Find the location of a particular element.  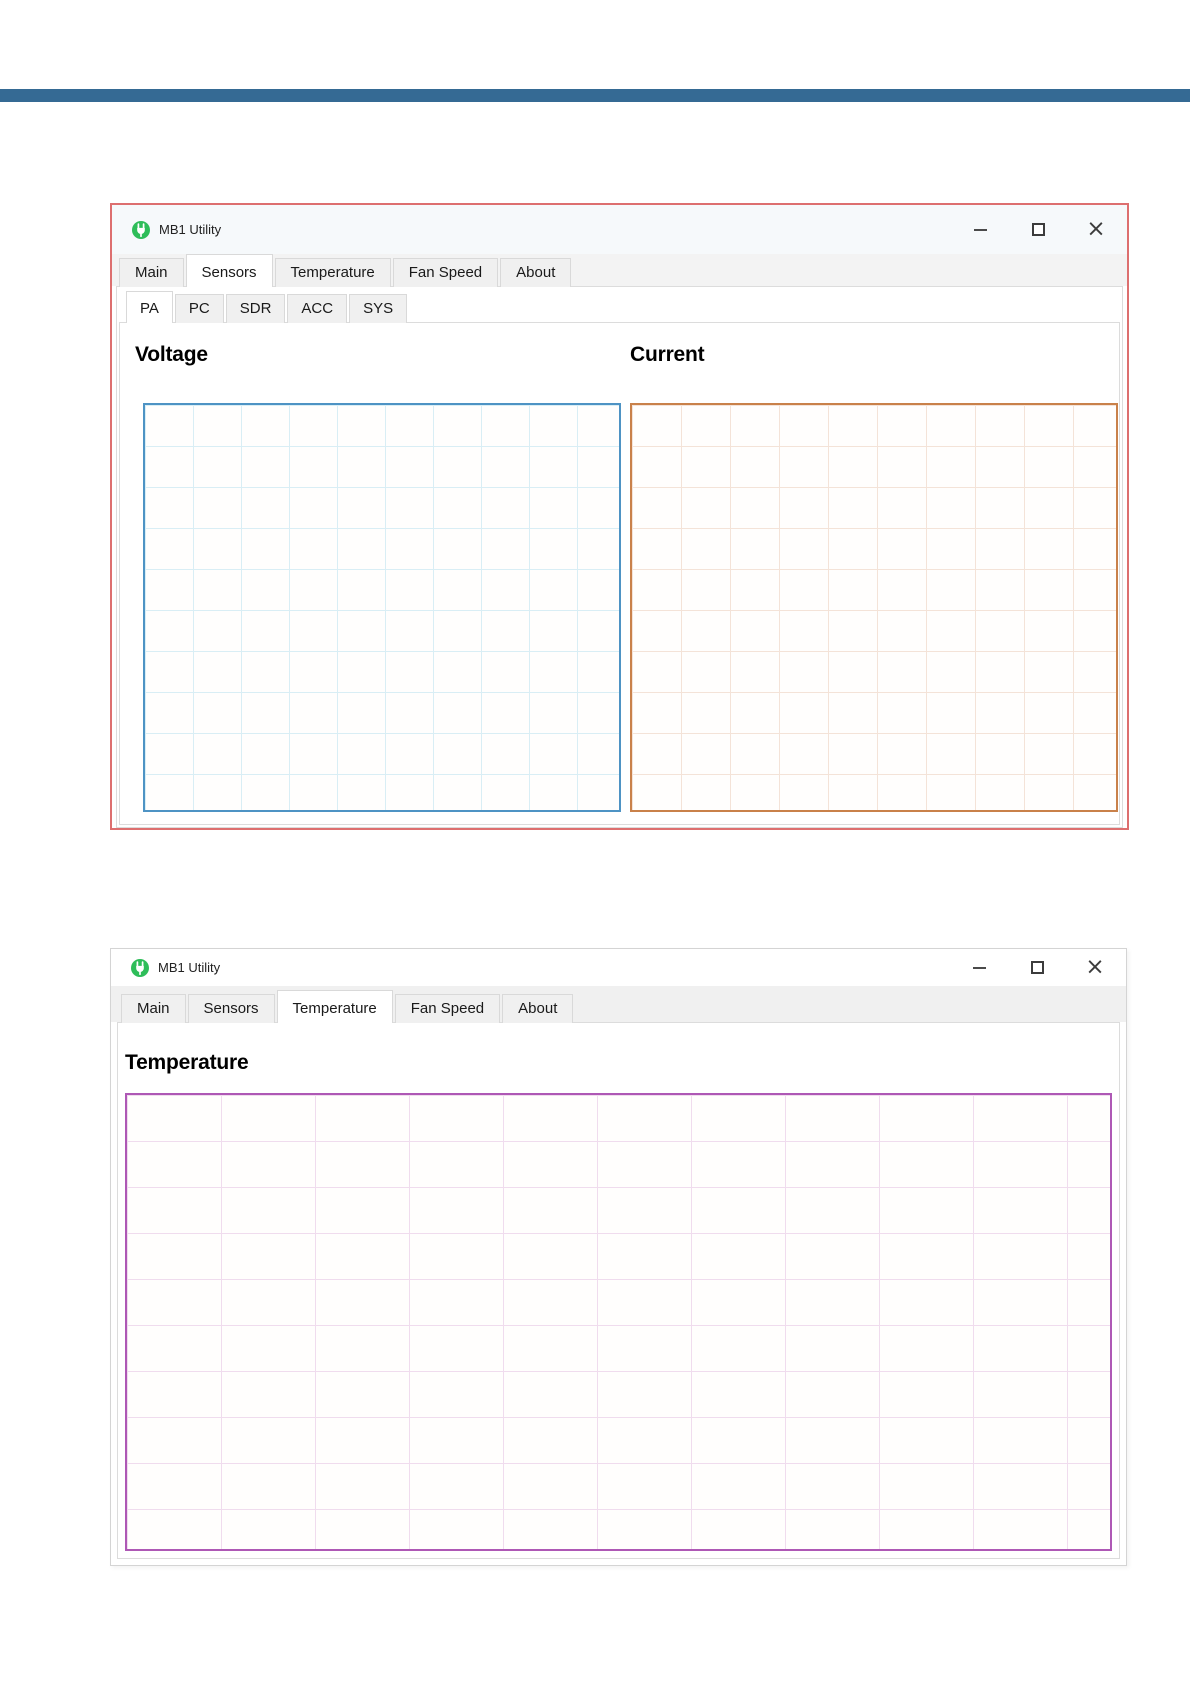

subtab-sys: SYS is located at coordinates (378, 308).